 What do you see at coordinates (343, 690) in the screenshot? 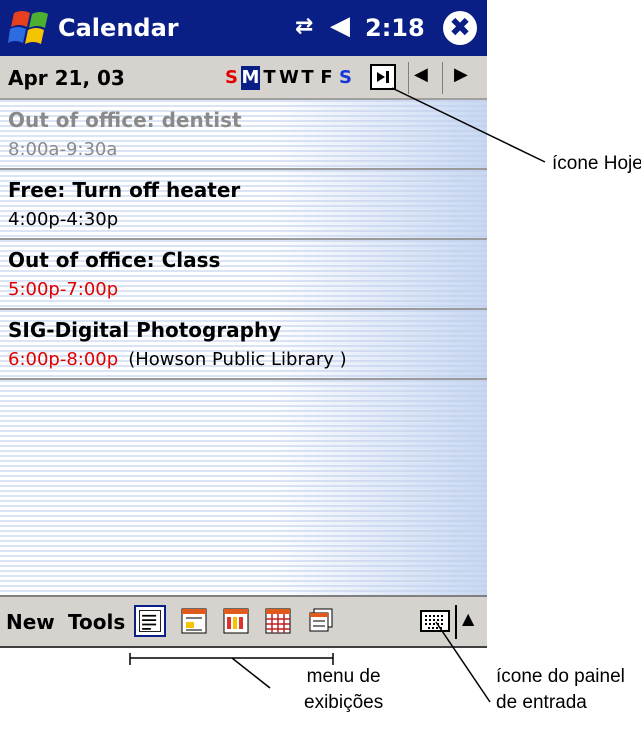
I see `callout-views-label: menu de exibições` at bounding box center [343, 690].